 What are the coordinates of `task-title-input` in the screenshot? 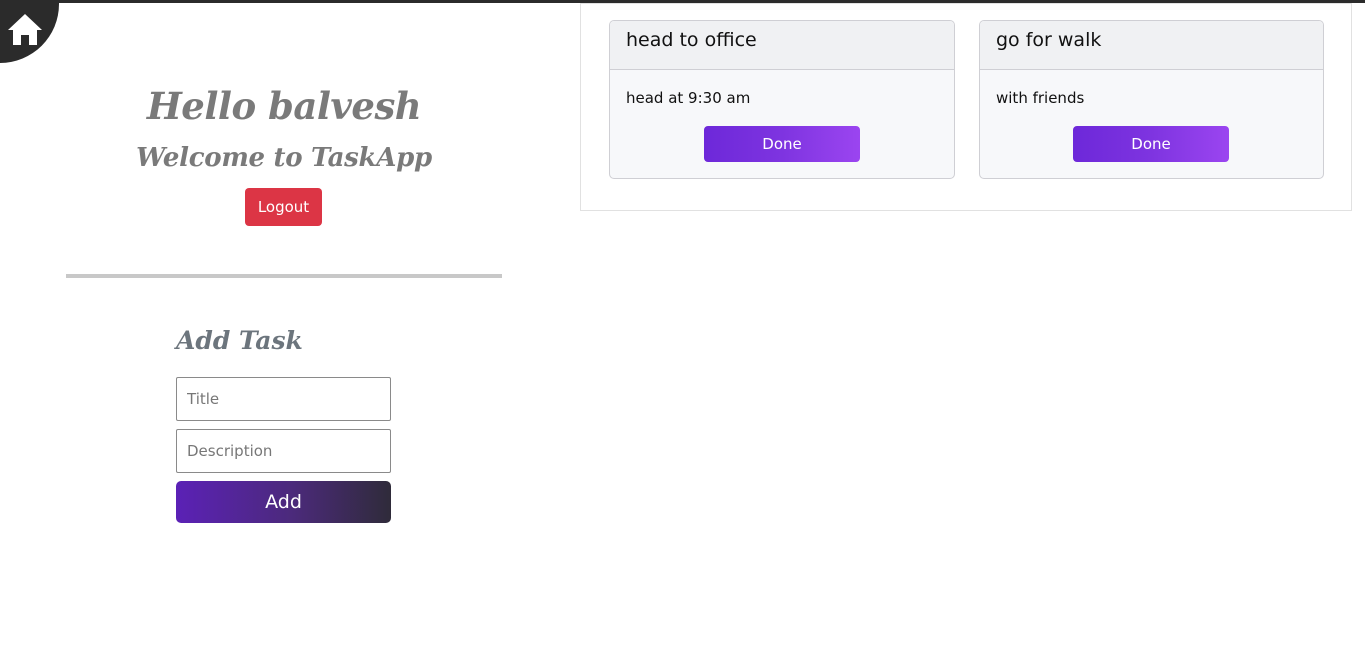 It's located at (283, 399).